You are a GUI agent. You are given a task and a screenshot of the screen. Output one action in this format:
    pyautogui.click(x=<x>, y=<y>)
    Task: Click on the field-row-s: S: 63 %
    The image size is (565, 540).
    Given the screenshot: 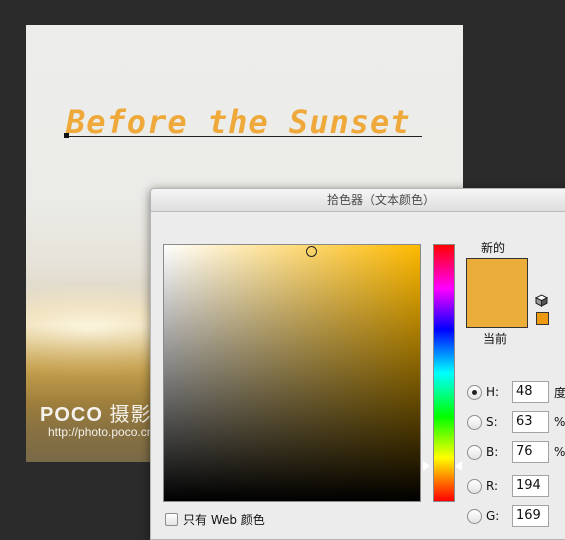 What is the action you would take?
    pyautogui.click(x=516, y=422)
    